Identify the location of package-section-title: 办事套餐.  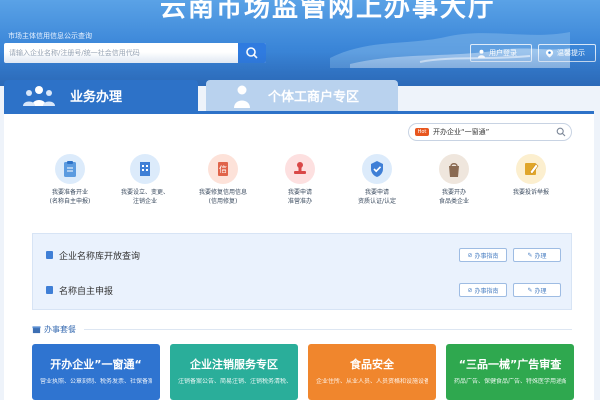
(54, 329).